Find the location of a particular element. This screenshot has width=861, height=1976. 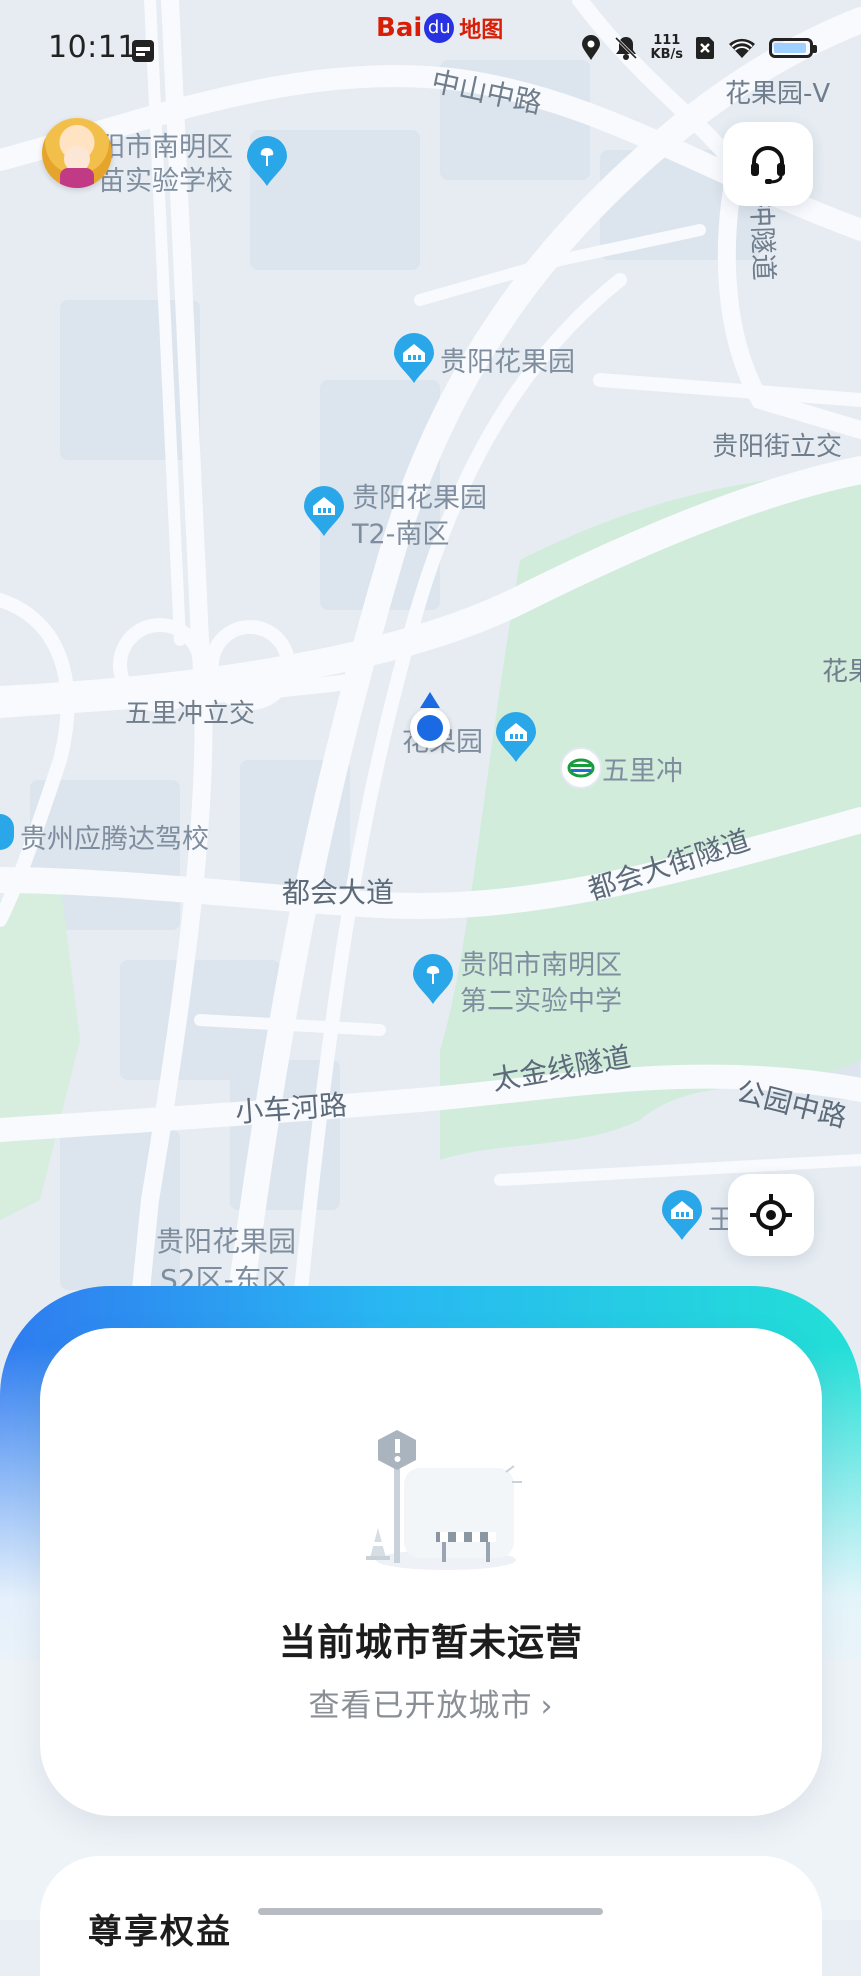

logo-text-ditu: 地图 is located at coordinates (481, 30).